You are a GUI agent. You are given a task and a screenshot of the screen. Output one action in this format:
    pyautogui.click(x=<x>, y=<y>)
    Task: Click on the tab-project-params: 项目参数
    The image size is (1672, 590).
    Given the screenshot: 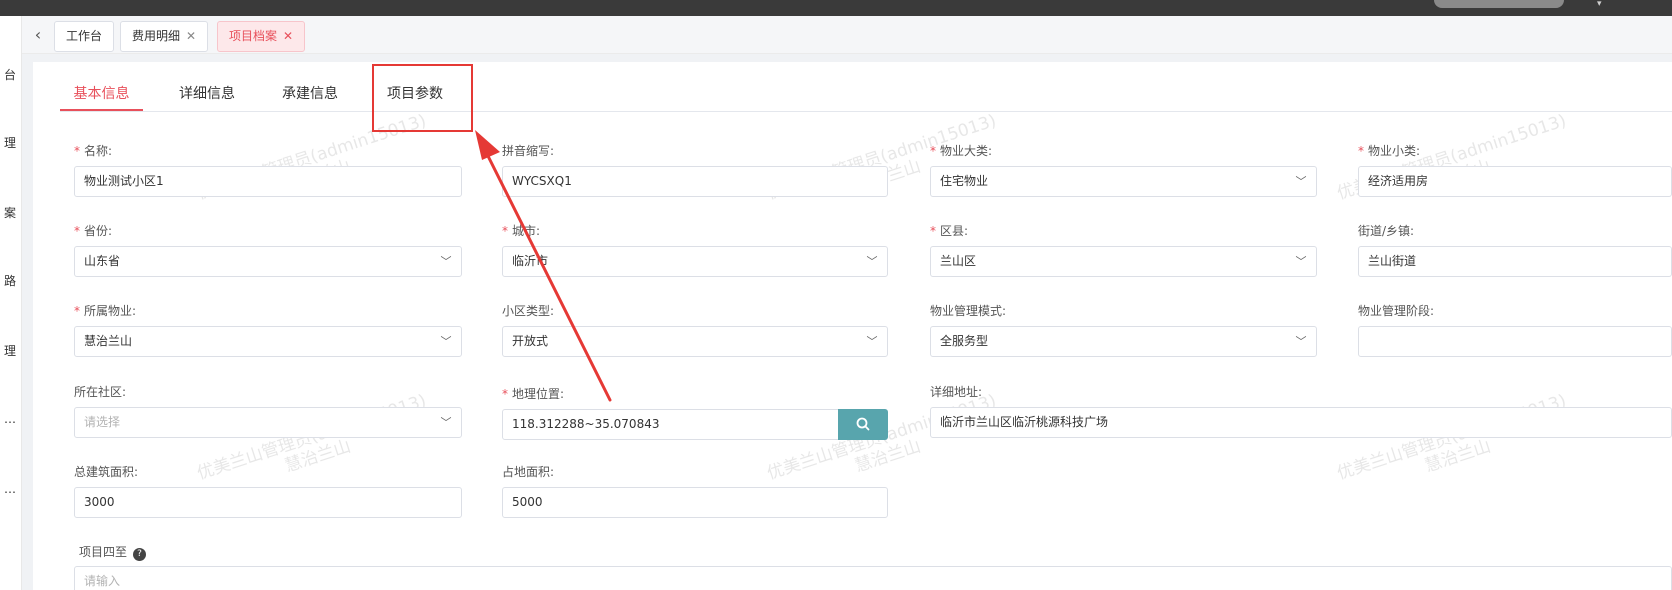 What is the action you would take?
    pyautogui.click(x=415, y=94)
    